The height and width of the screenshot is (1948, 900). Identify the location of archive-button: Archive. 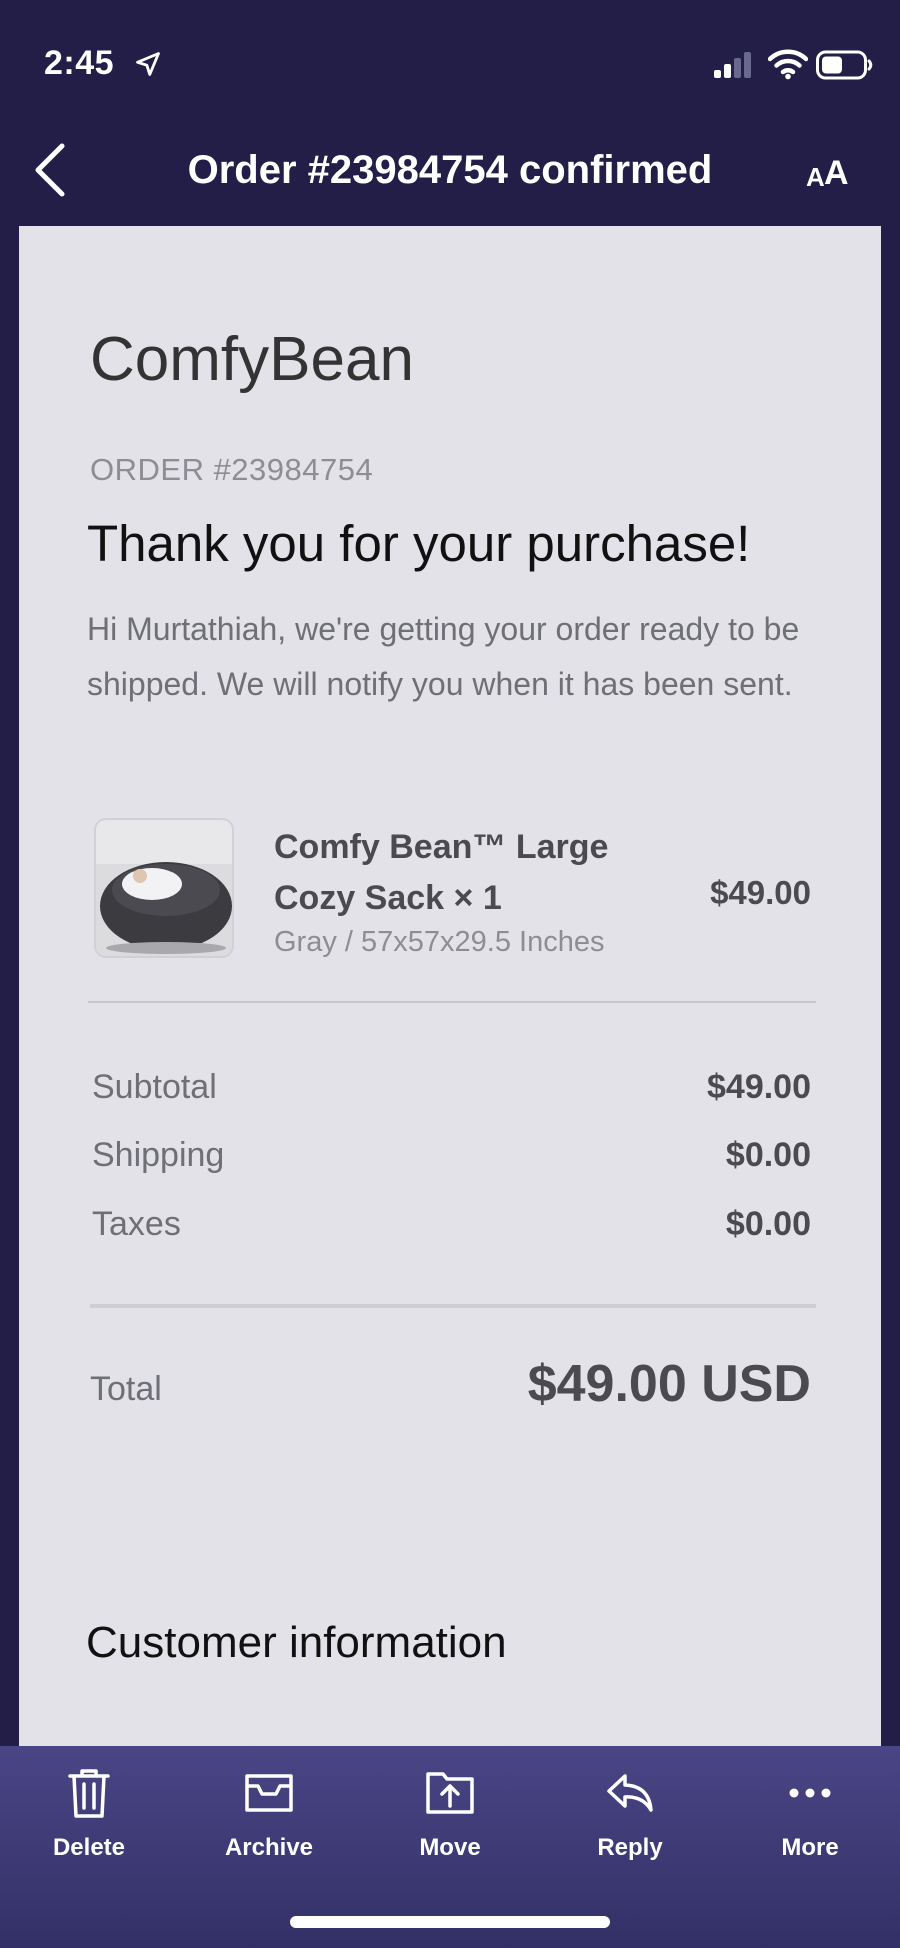
(269, 1814).